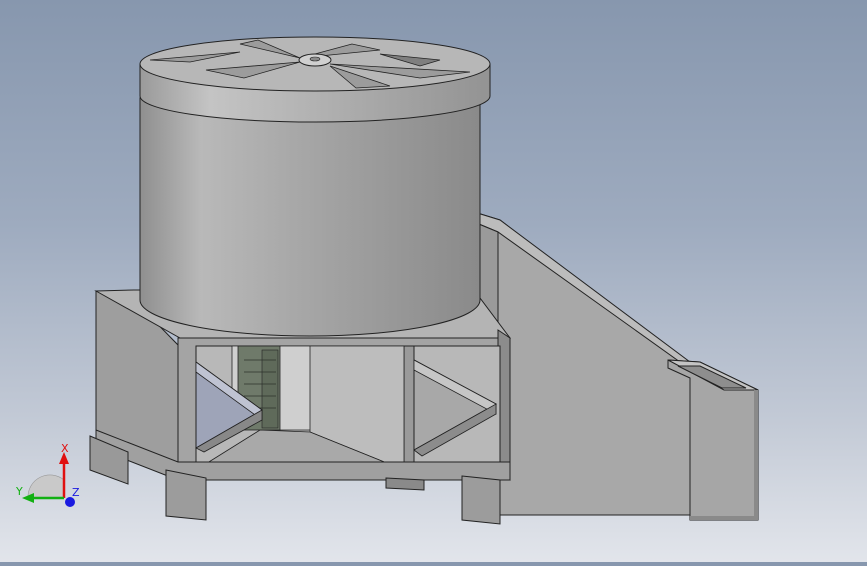 The height and width of the screenshot is (566, 867). Describe the element at coordinates (65, 448) in the screenshot. I see `x-axis-label: X` at that location.